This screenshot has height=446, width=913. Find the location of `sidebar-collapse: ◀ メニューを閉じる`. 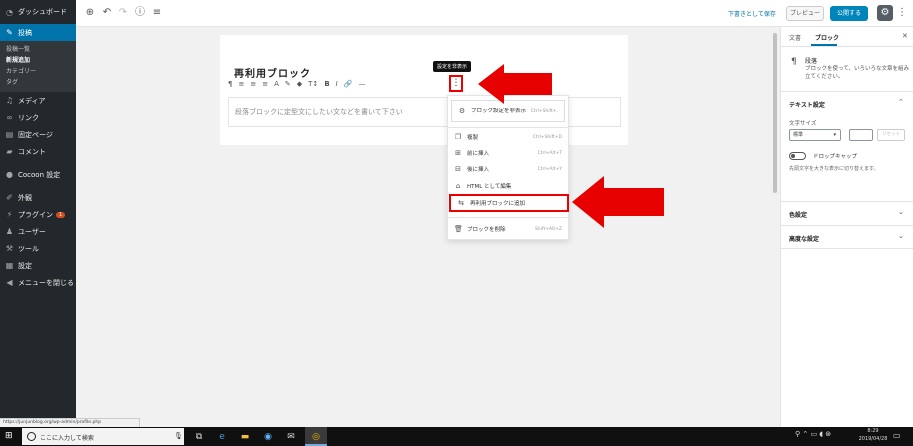

sidebar-collapse: ◀ メニューを閉じる is located at coordinates (38, 282).